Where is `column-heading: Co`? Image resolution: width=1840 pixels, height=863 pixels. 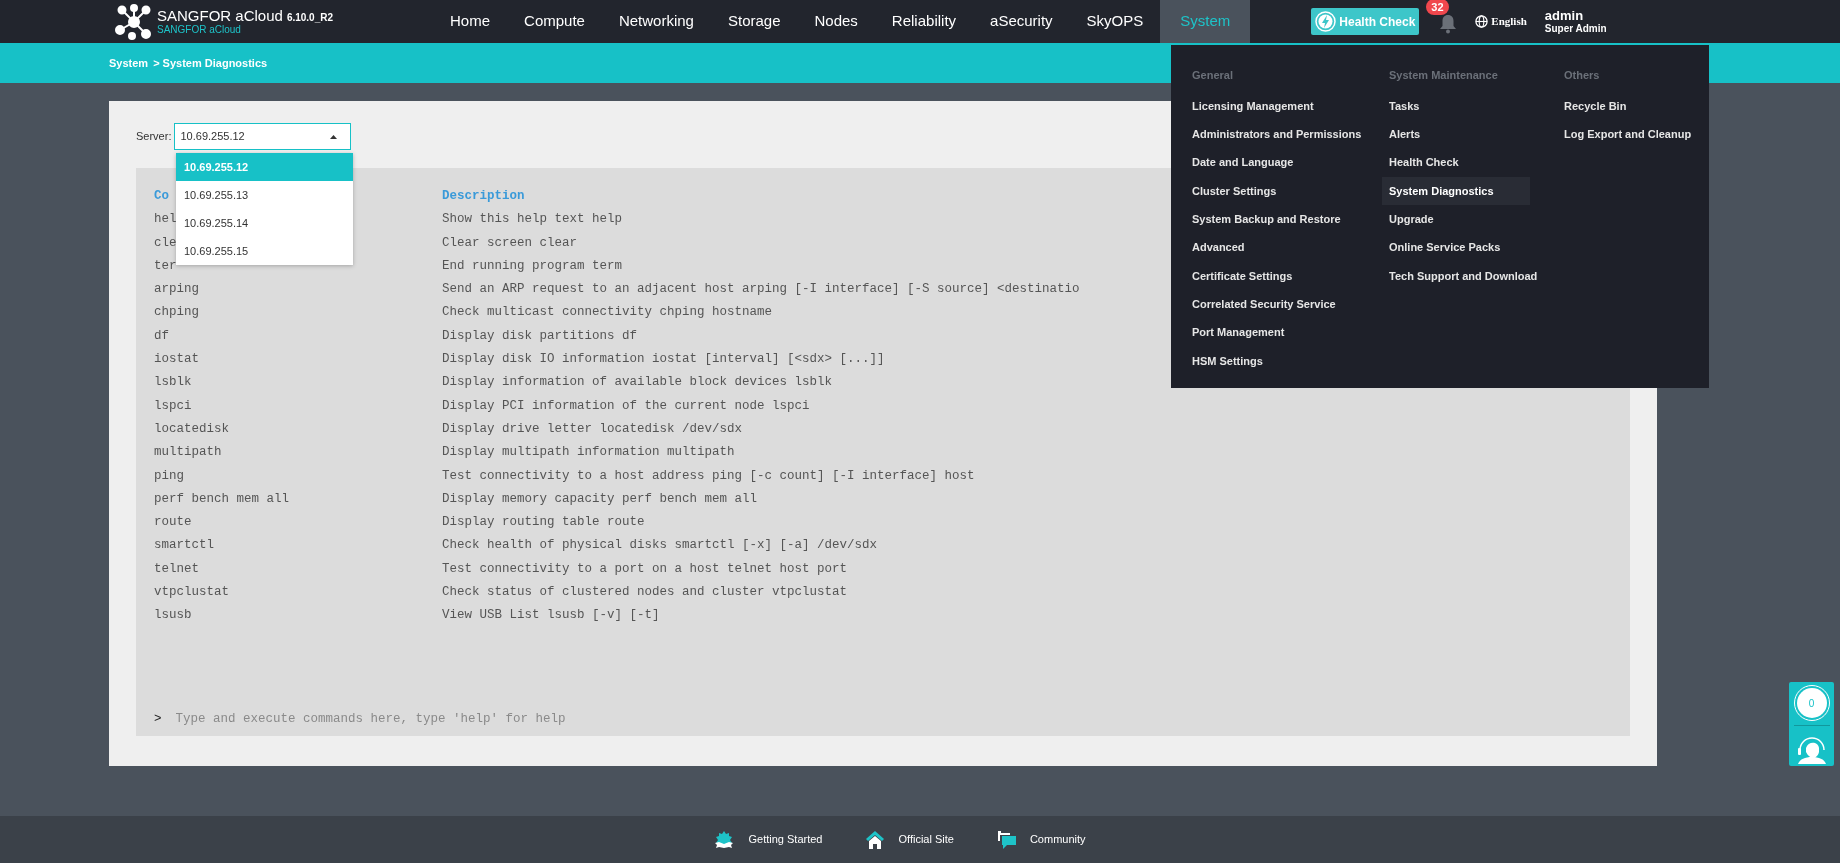
column-heading: Co is located at coordinates (161, 196).